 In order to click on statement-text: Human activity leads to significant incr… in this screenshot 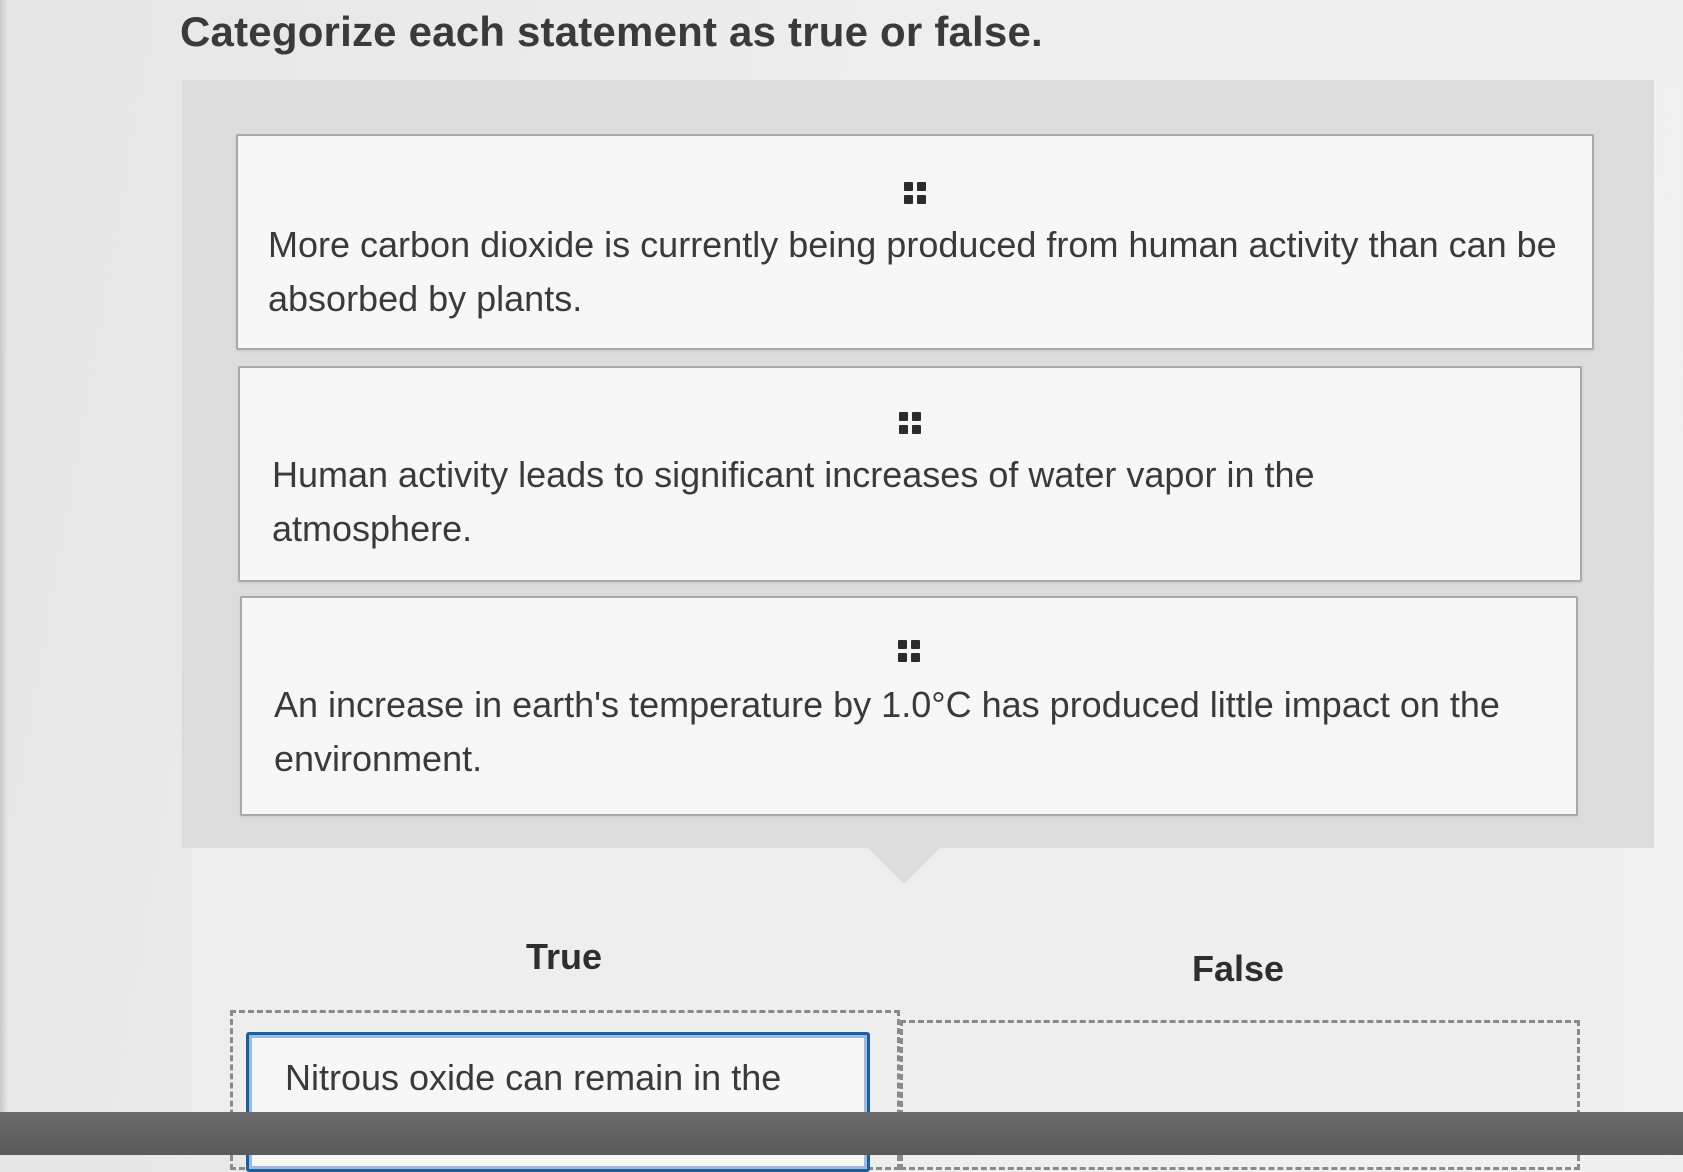, I will do `click(793, 501)`.